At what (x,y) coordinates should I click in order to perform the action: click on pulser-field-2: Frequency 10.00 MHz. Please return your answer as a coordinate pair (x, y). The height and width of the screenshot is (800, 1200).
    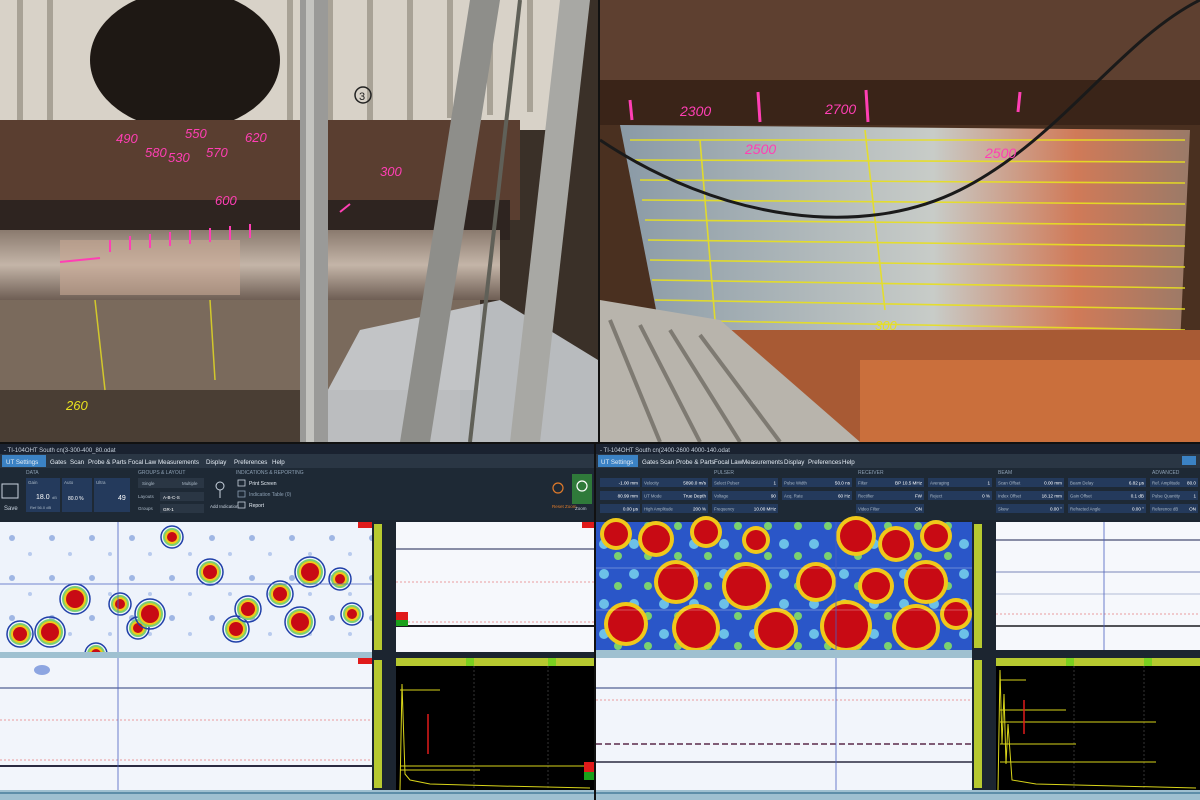
    Looking at the image, I should click on (745, 508).